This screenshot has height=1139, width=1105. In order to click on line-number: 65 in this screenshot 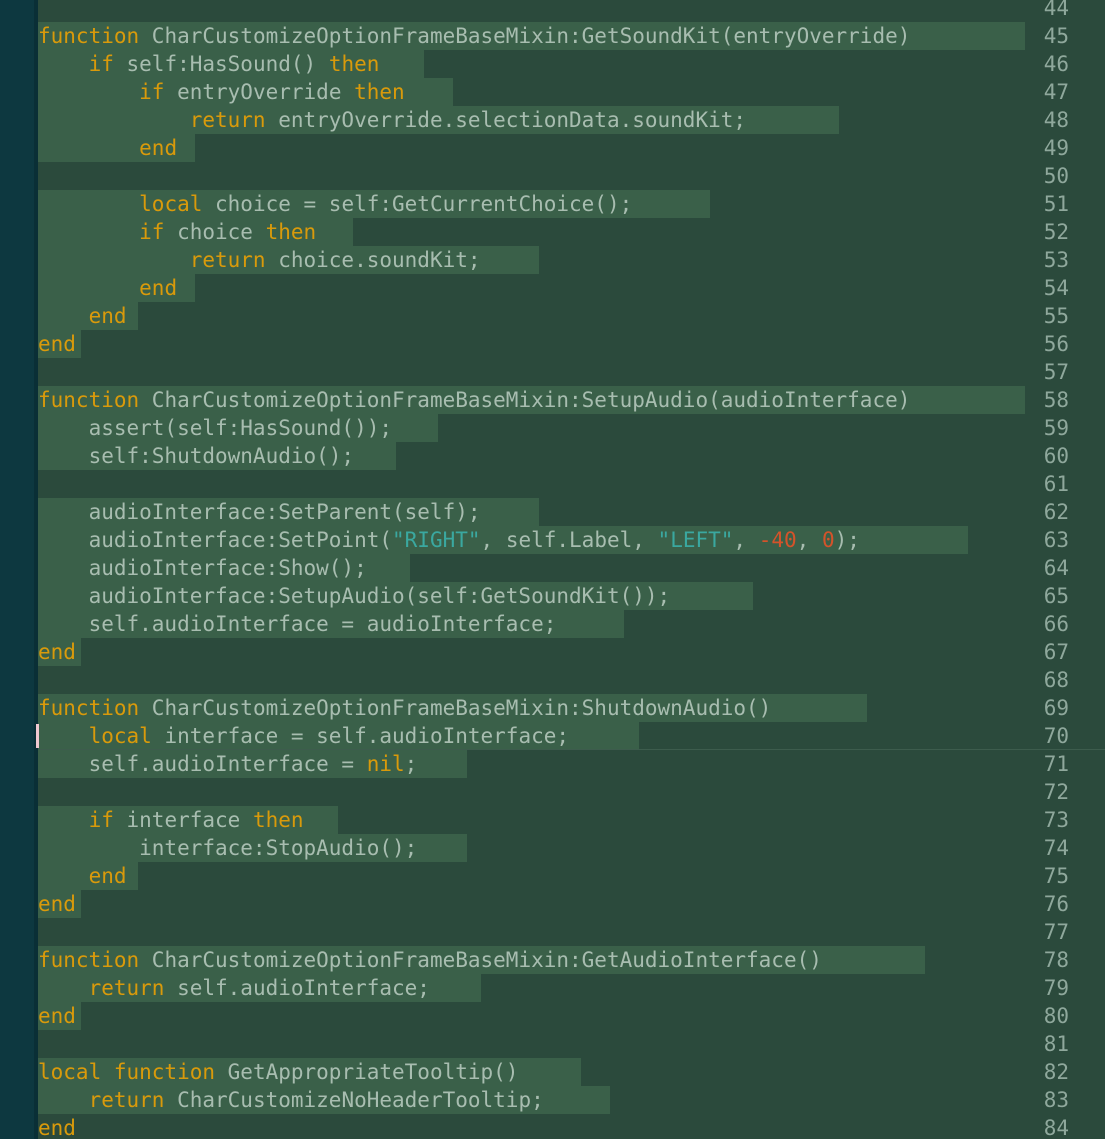, I will do `click(1049, 596)`.